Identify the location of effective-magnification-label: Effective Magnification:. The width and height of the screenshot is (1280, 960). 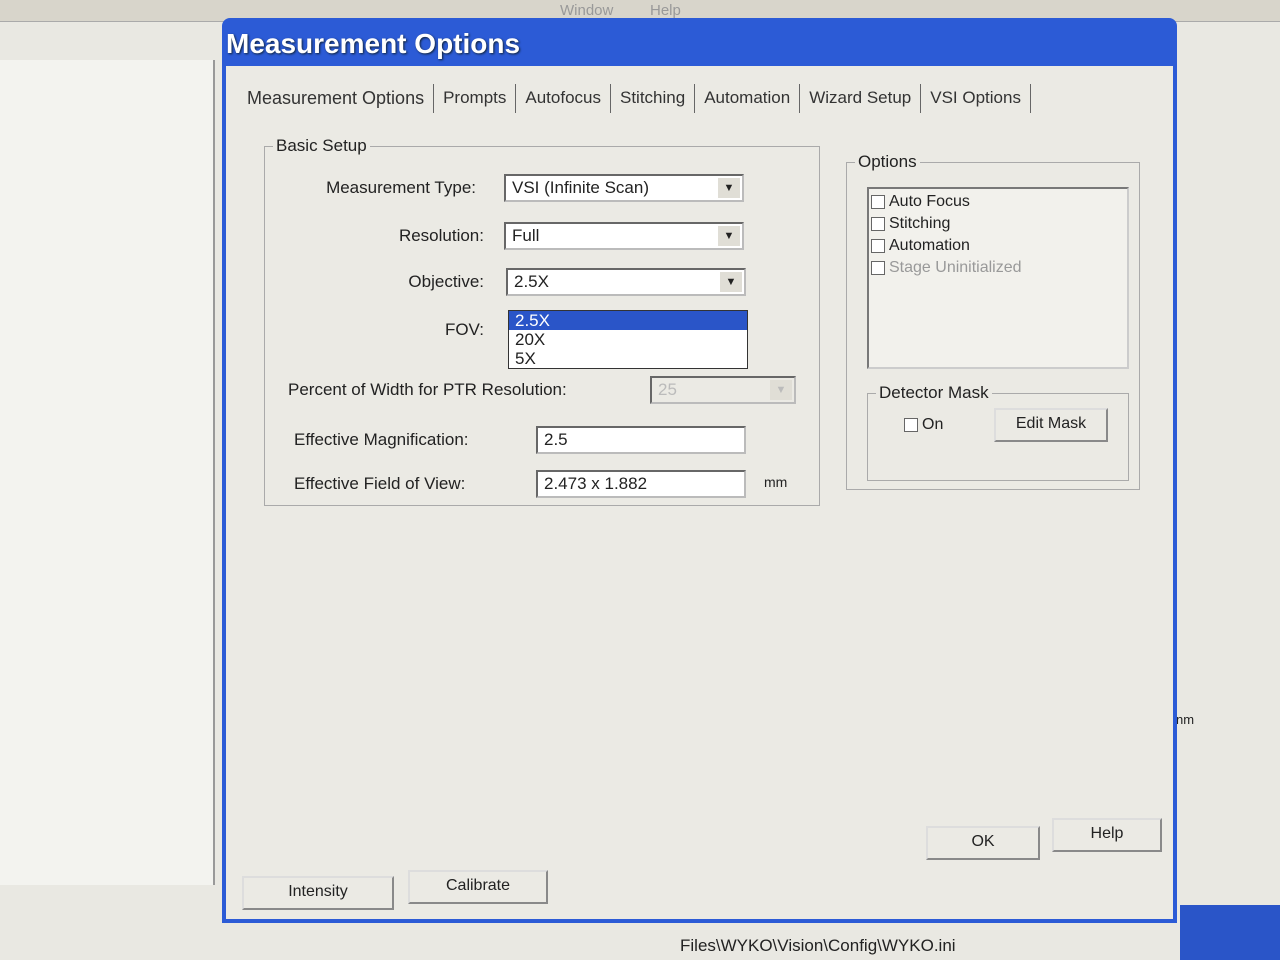
(381, 439).